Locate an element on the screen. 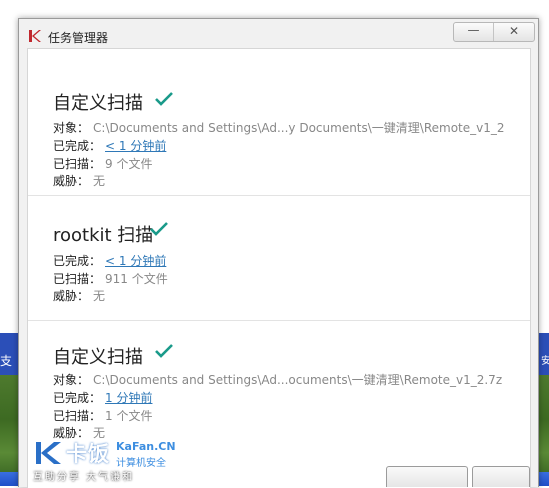  window-title: 任务管理器 is located at coordinates (78, 38).